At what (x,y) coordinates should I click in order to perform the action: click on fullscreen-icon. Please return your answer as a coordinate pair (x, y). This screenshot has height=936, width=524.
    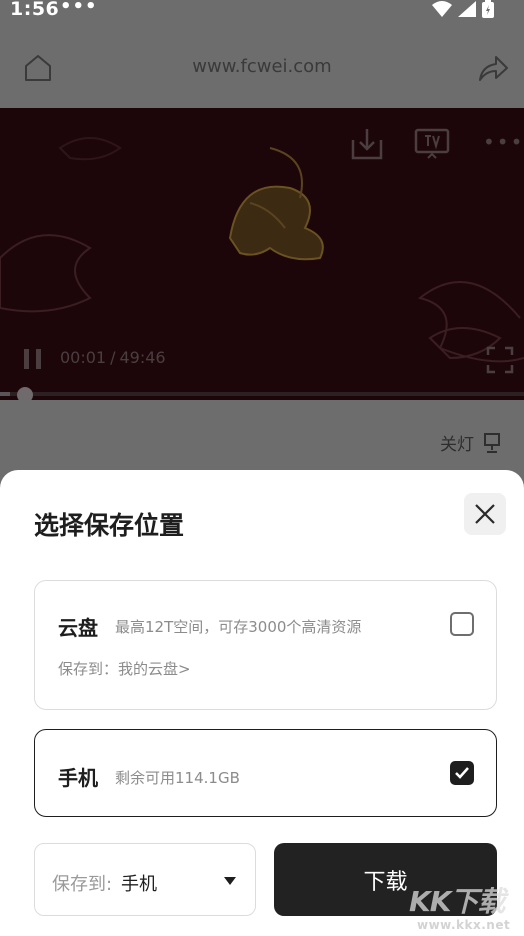
    Looking at the image, I should click on (500, 360).